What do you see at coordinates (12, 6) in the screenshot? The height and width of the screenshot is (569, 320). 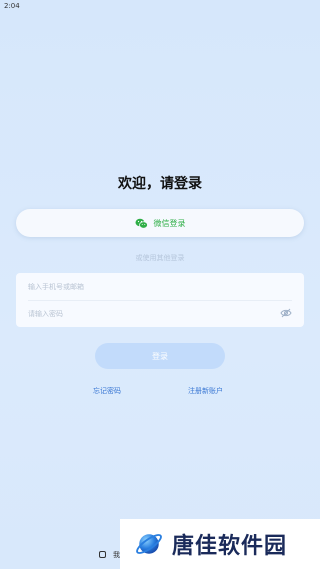 I see `status-time: 2:04` at bounding box center [12, 6].